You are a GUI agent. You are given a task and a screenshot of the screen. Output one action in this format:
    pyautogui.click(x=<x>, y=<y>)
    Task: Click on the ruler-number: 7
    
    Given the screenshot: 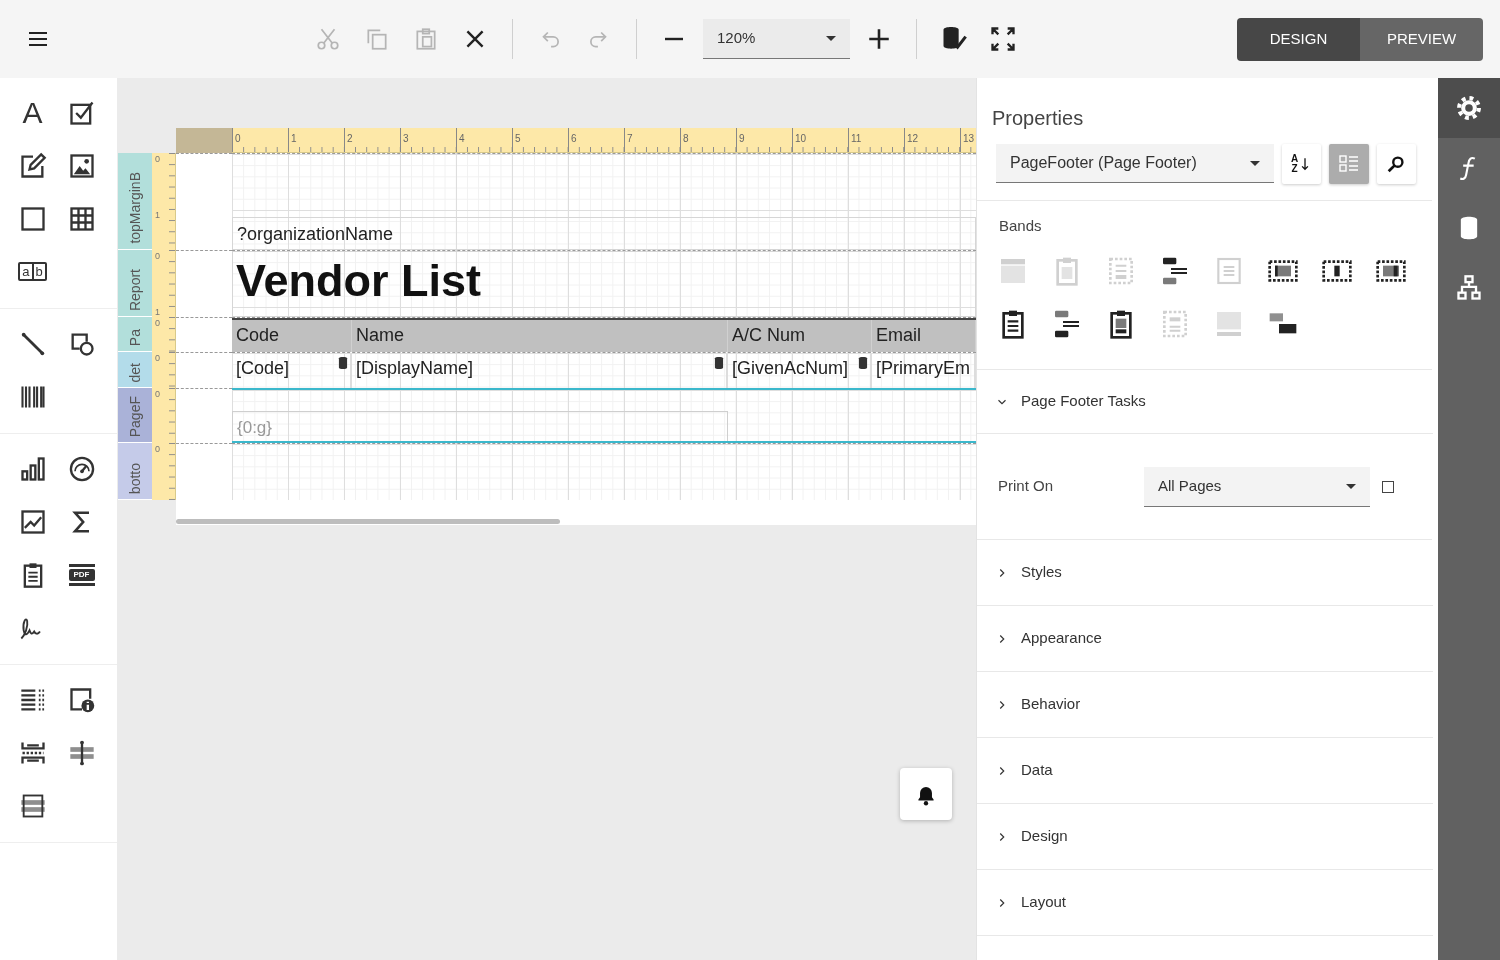 What is the action you would take?
    pyautogui.click(x=652, y=140)
    